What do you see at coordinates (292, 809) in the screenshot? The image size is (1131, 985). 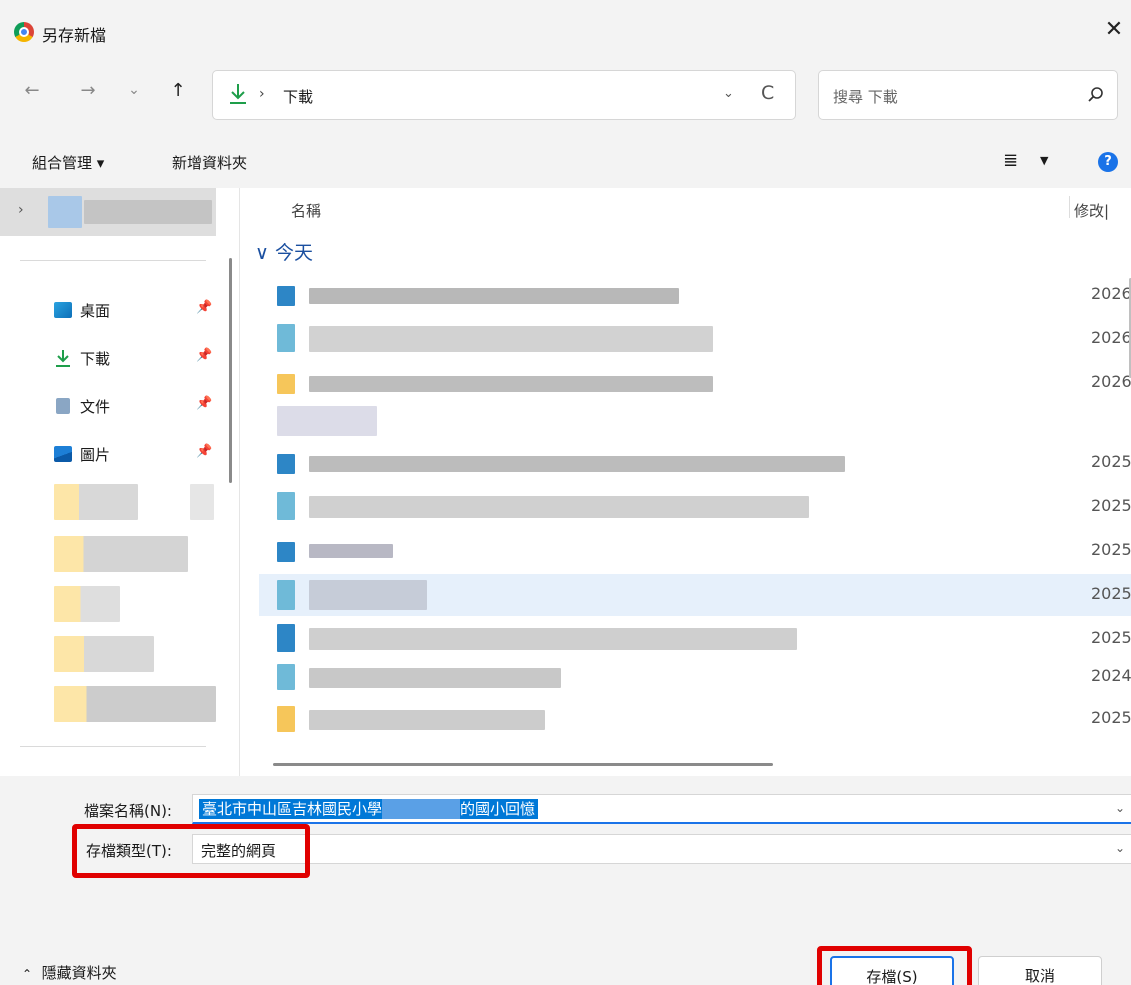 I see `filename-text-part: 臺北市中山區吉林國民小學` at bounding box center [292, 809].